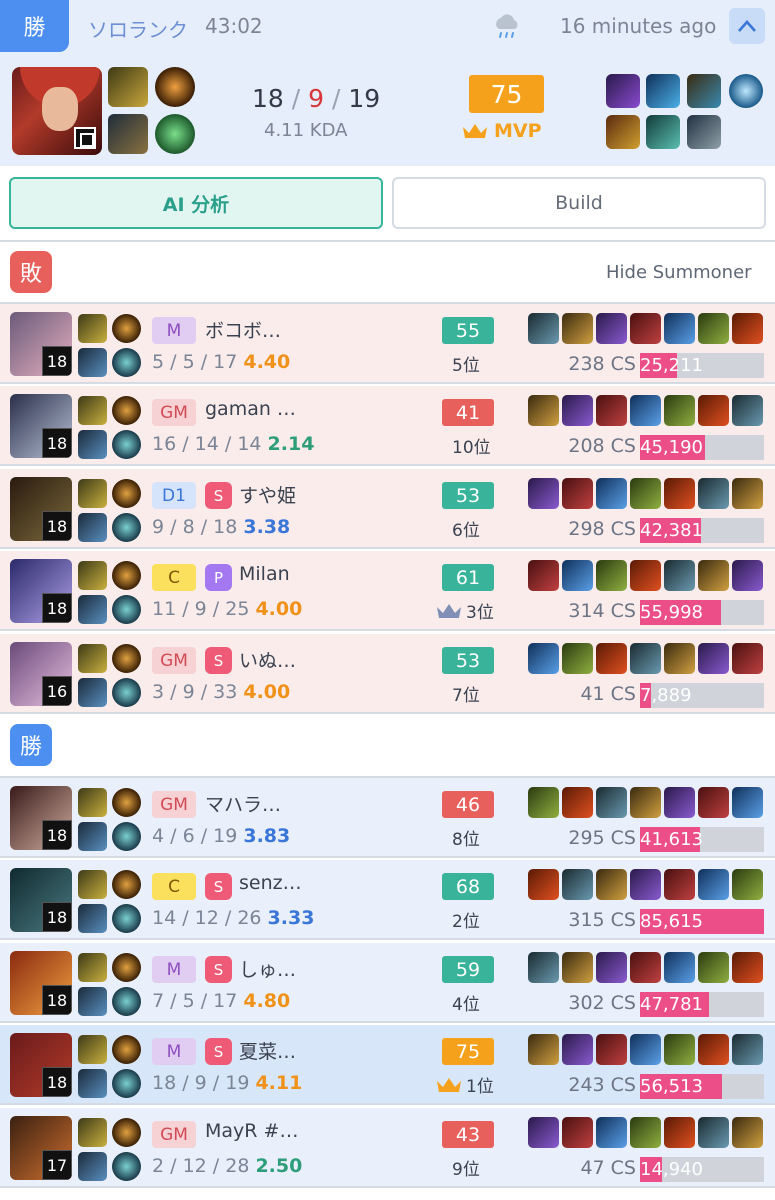  What do you see at coordinates (602, 364) in the screenshot?
I see `creep-score: 238 CS` at bounding box center [602, 364].